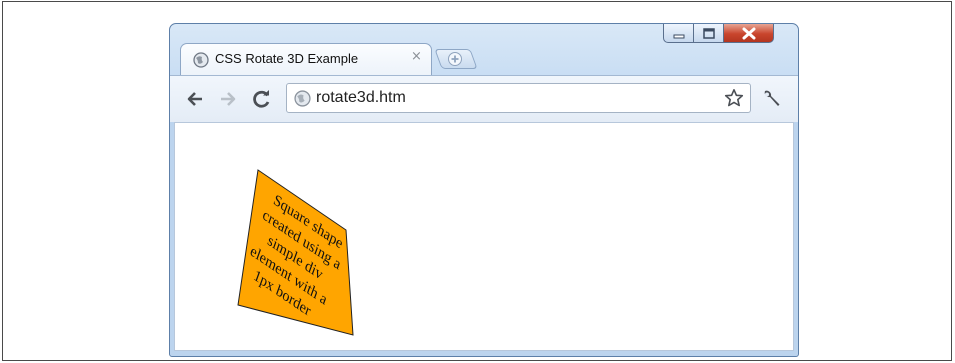 The width and height of the screenshot is (955, 363). Describe the element at coordinates (734, 98) in the screenshot. I see `star-icon` at that location.